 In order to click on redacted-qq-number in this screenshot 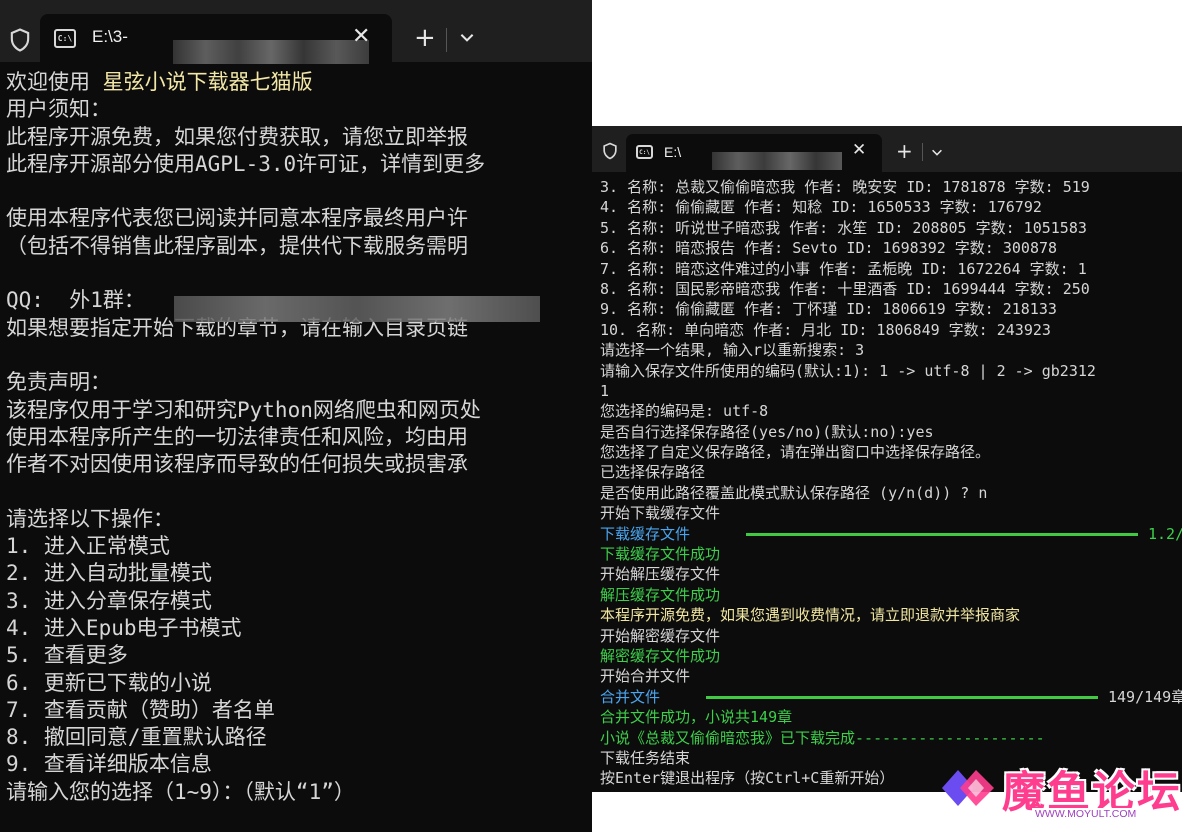, I will do `click(357, 309)`.